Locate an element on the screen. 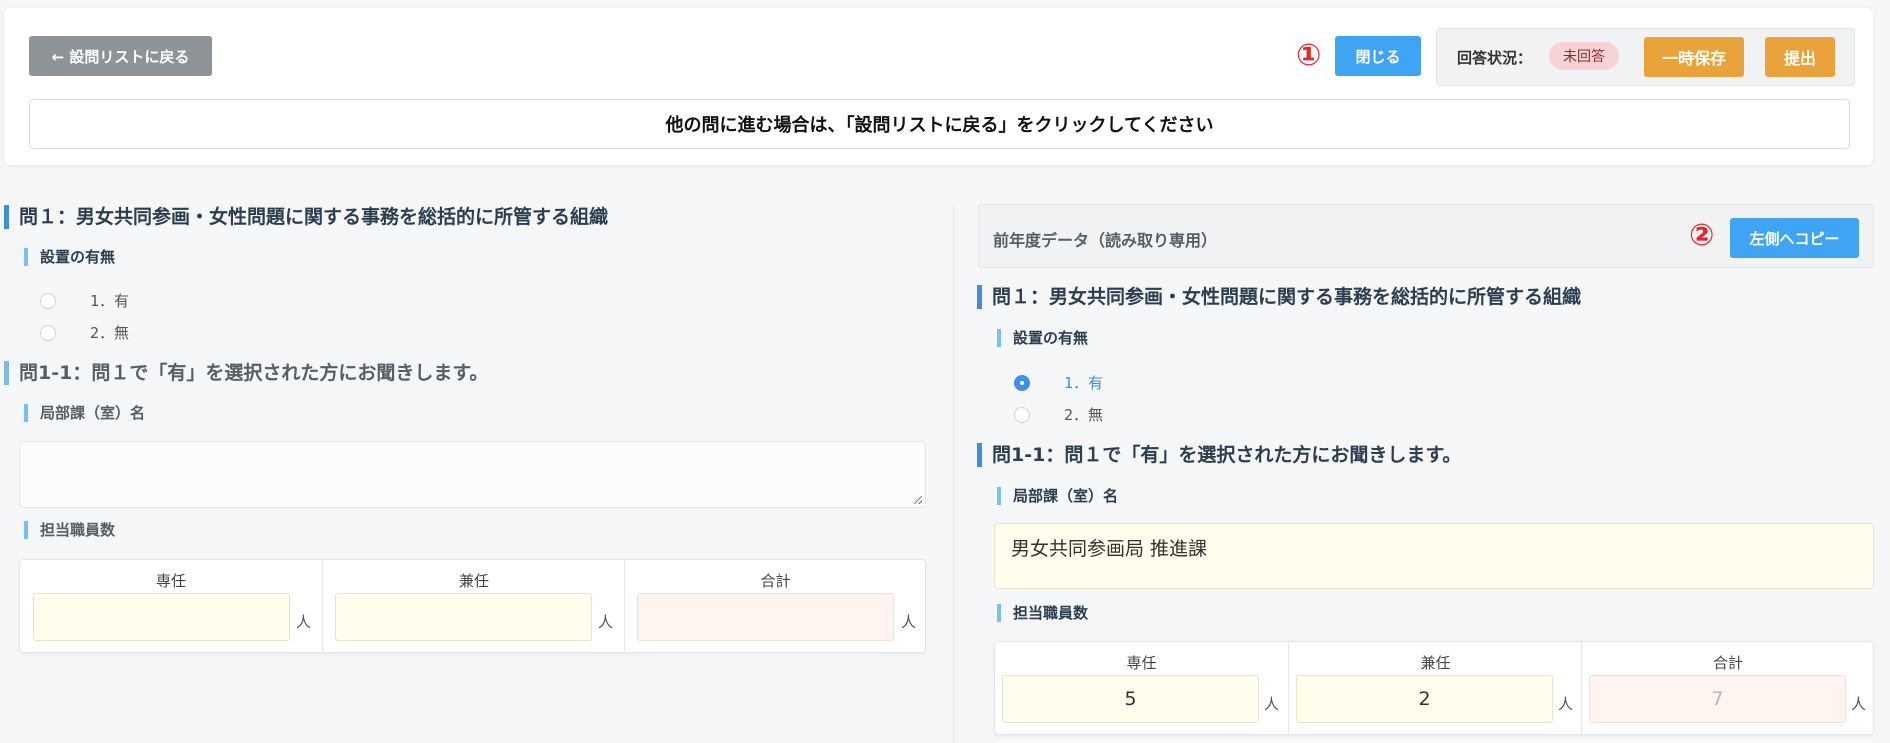  right-q1-sub-label: 設置の有無 is located at coordinates (1042, 338).